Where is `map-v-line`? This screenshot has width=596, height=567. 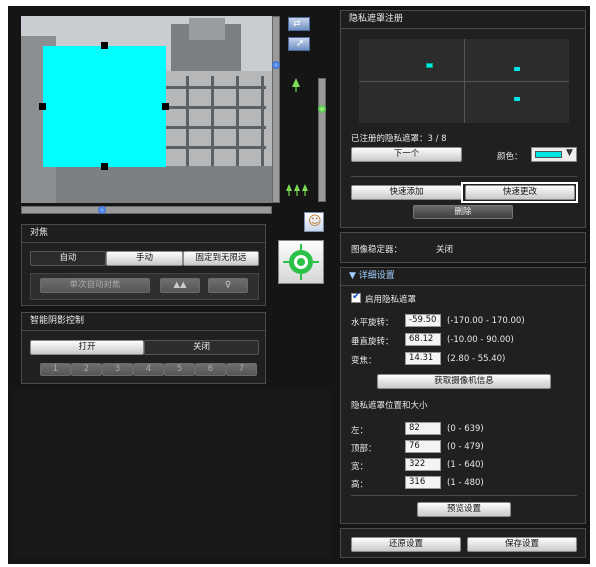 map-v-line is located at coordinates (464, 81).